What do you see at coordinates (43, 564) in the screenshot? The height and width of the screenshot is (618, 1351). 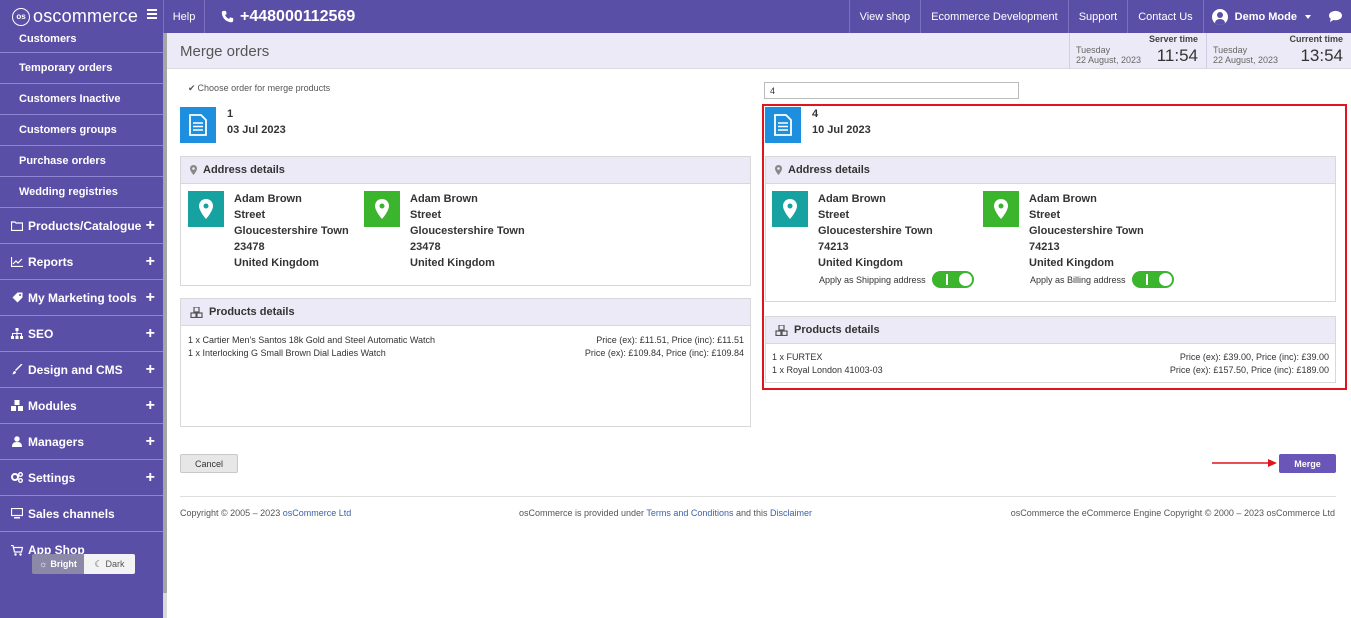 I see `sun-icon: ☼` at bounding box center [43, 564].